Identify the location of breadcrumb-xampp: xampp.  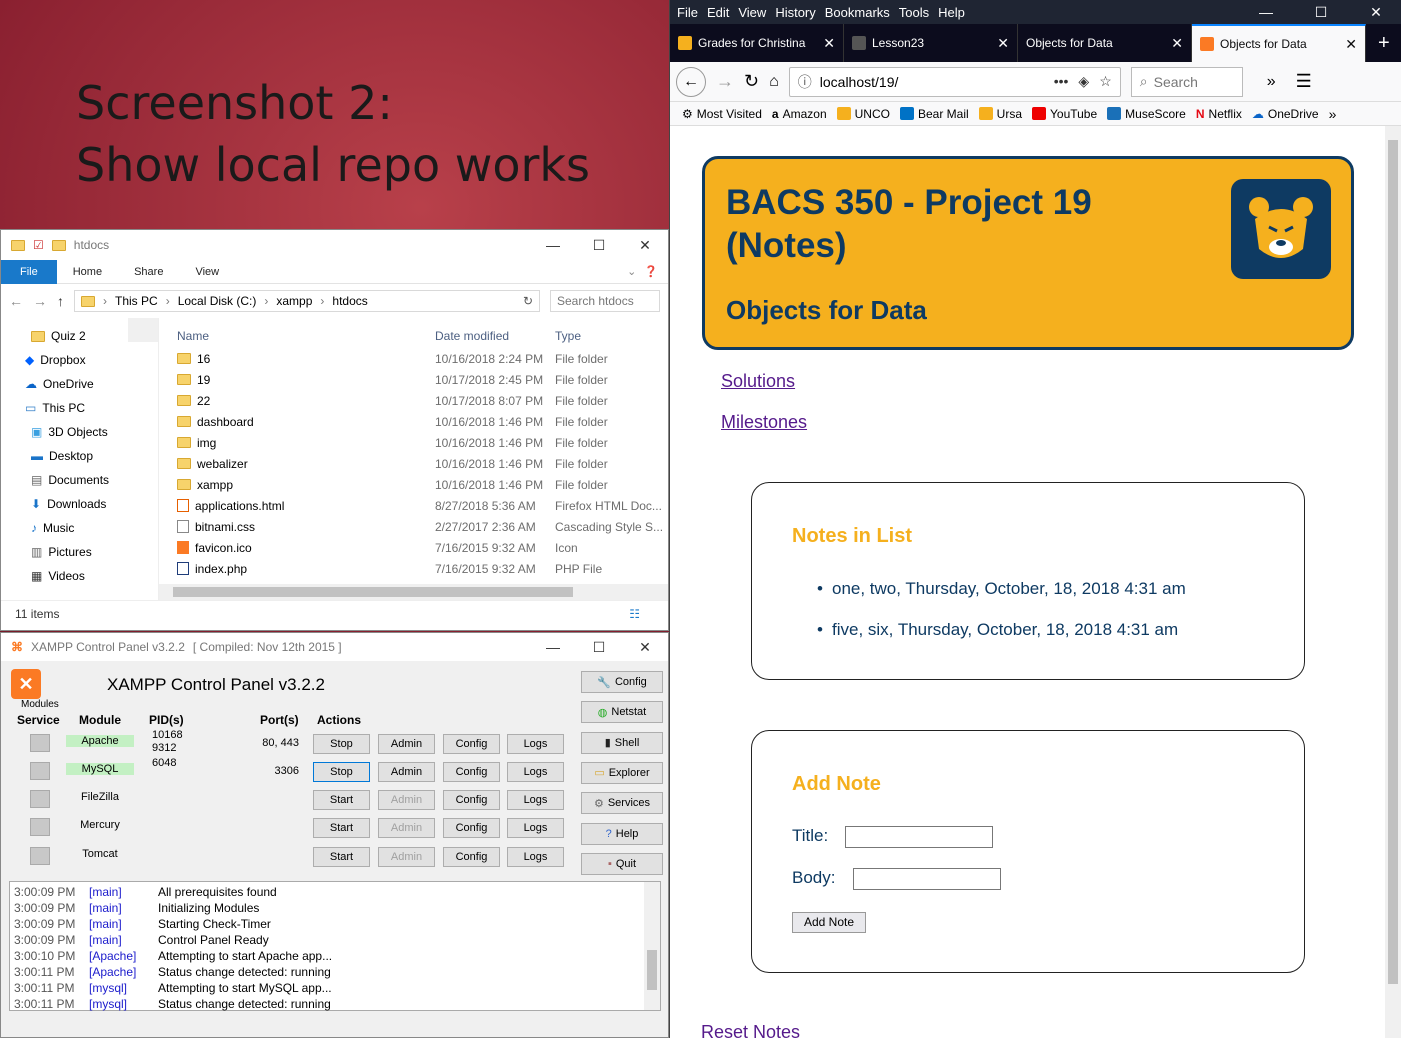
(294, 301).